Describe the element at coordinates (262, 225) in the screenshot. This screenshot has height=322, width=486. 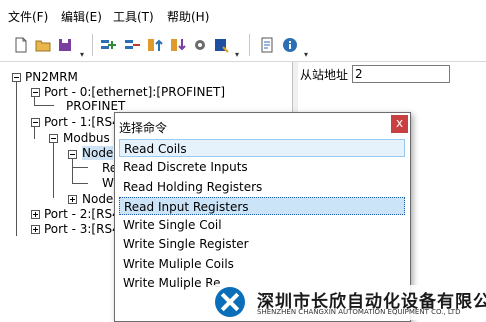
I see `command-option: Write Single Coil` at that location.